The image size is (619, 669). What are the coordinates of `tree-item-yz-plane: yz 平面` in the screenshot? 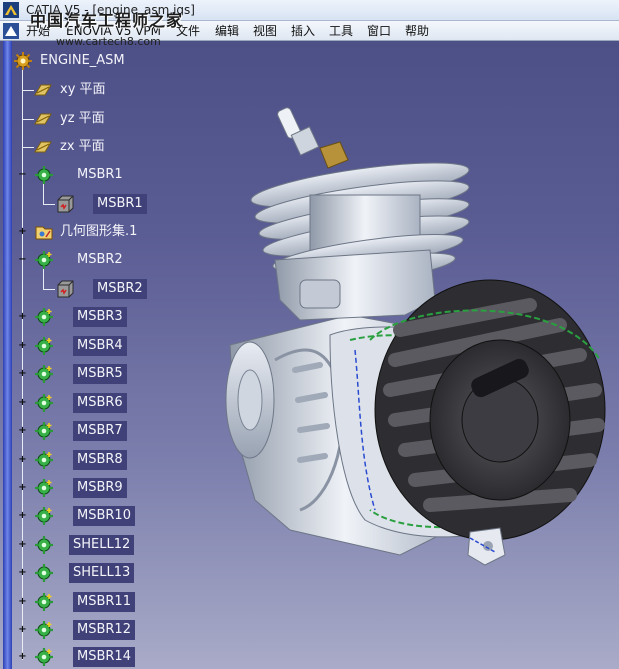 It's located at (100, 119).